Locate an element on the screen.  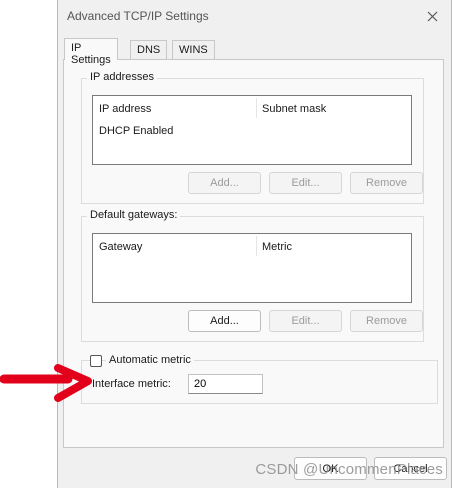
close-icon is located at coordinates (432, 16).